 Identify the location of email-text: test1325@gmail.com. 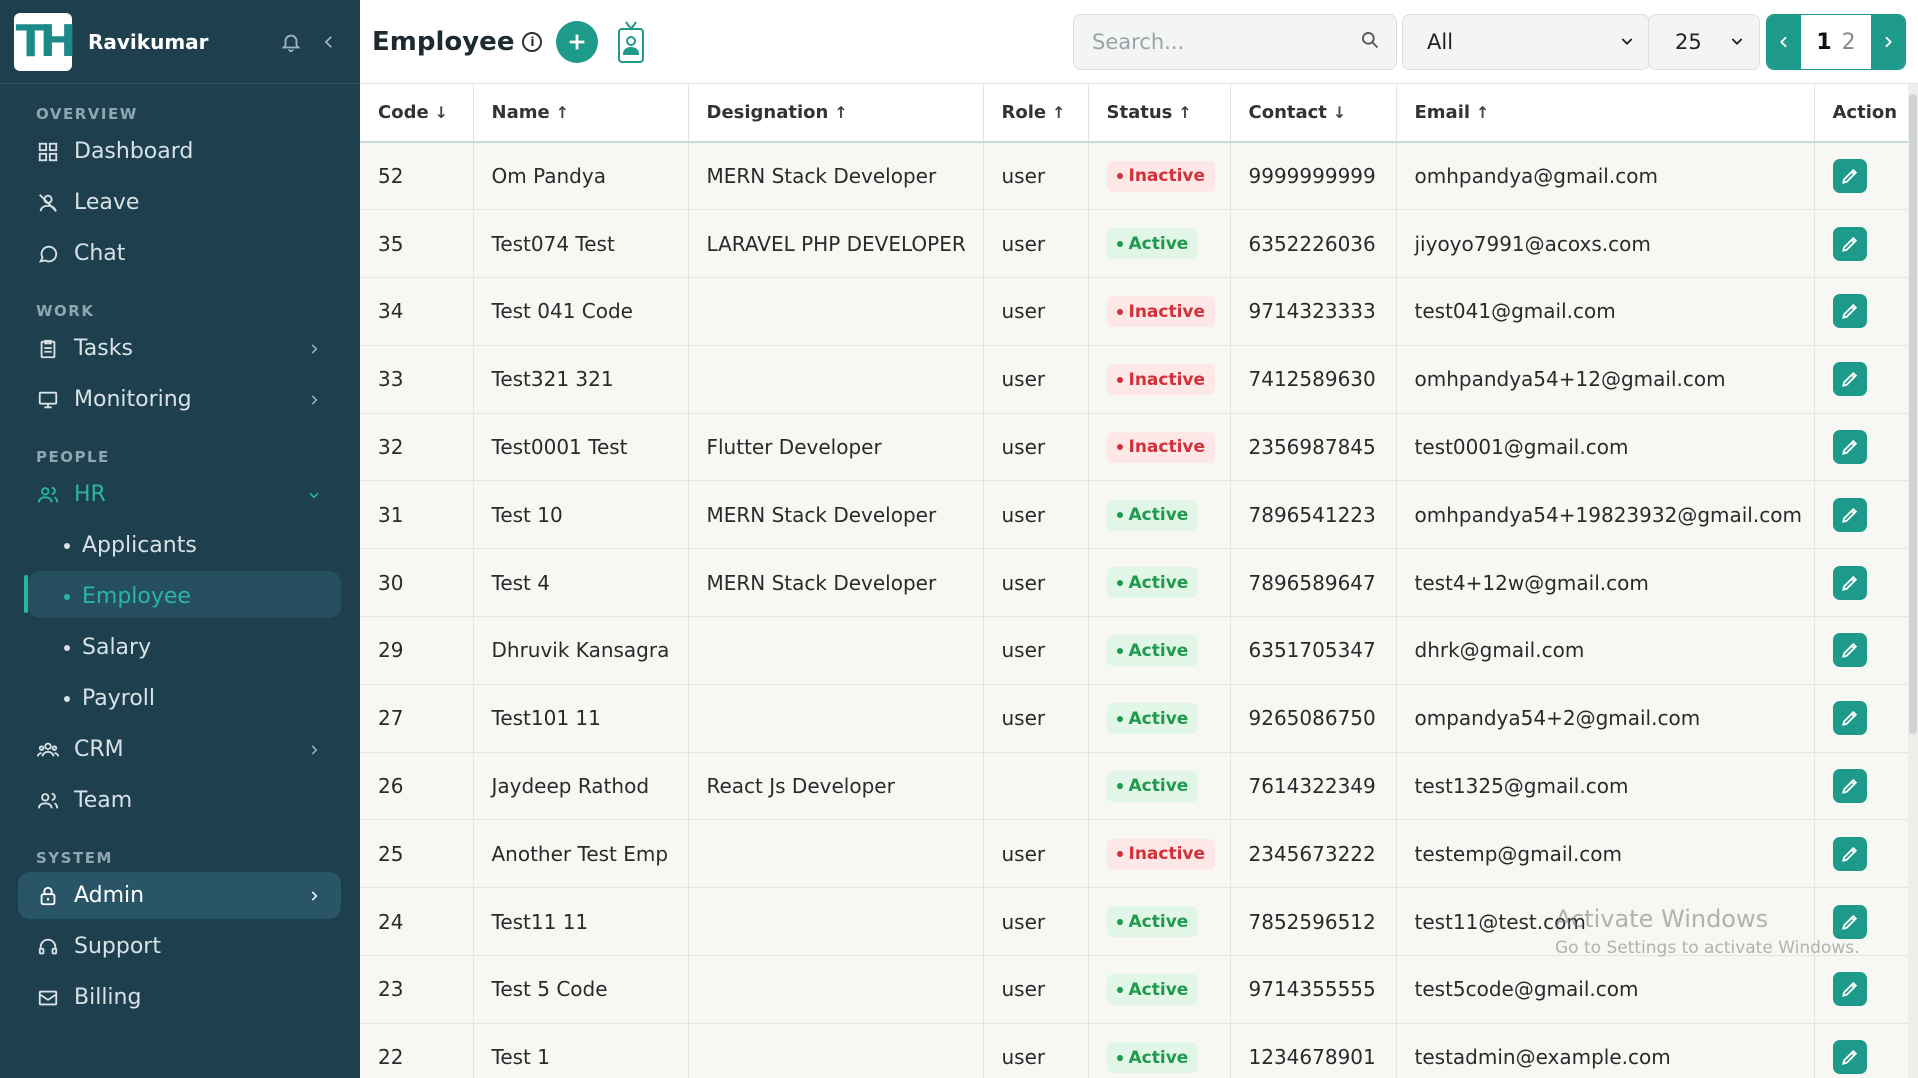
(1522, 786).